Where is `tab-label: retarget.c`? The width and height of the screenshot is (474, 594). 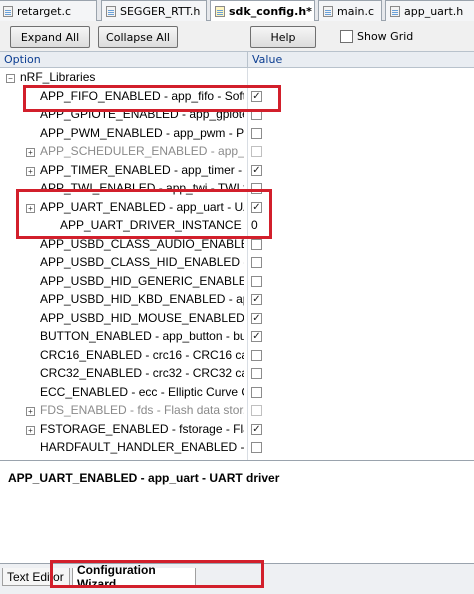 tab-label: retarget.c is located at coordinates (44, 11).